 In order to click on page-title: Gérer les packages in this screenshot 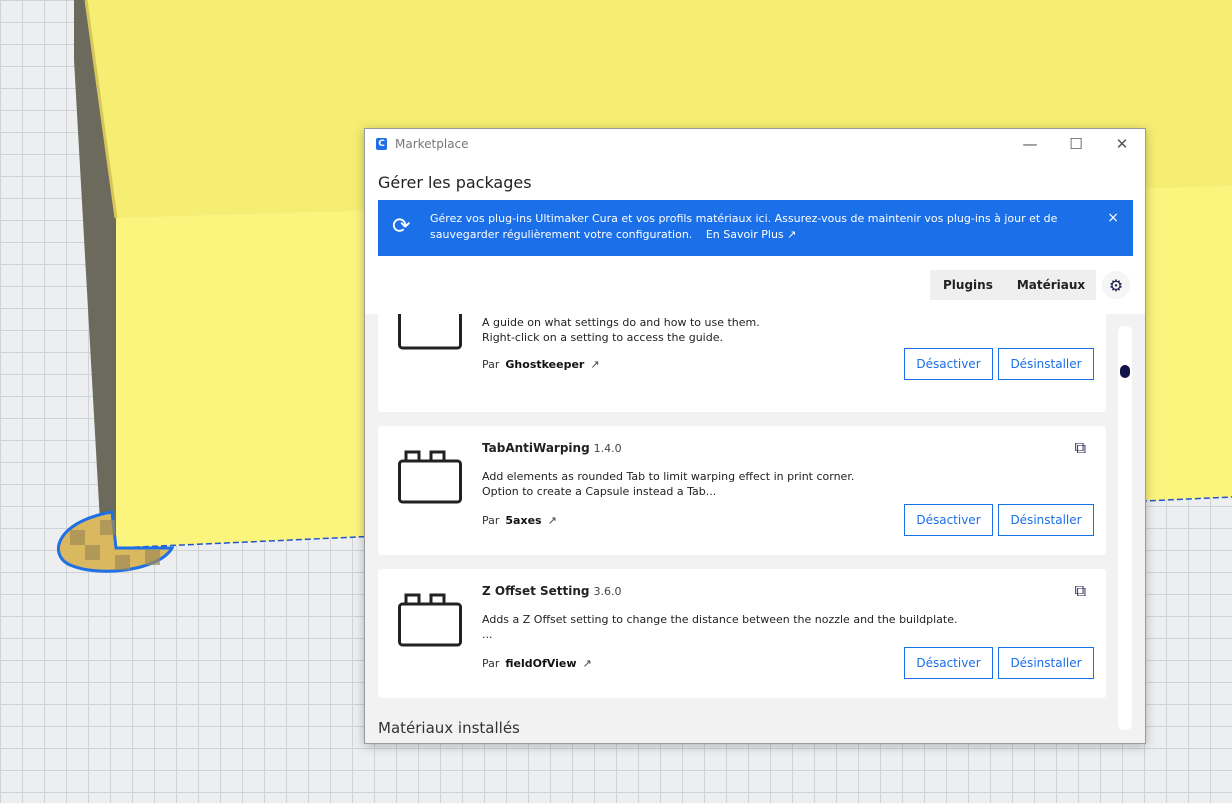, I will do `click(455, 182)`.